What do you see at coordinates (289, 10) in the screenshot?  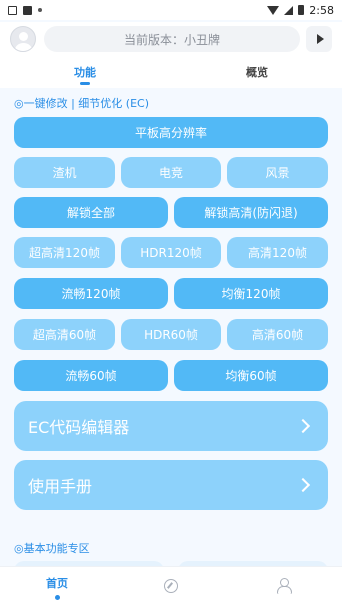 I see `signal-icon` at bounding box center [289, 10].